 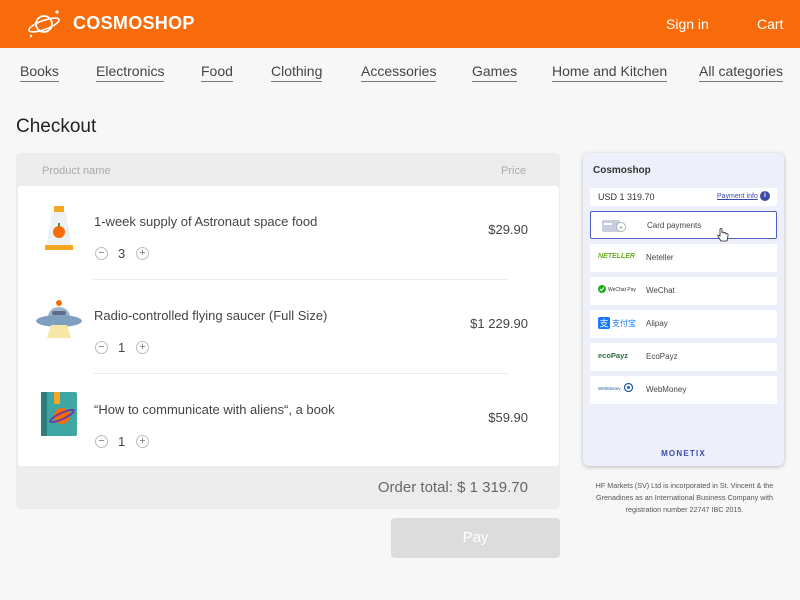 I want to click on item-price: $29.90, so click(x=508, y=229).